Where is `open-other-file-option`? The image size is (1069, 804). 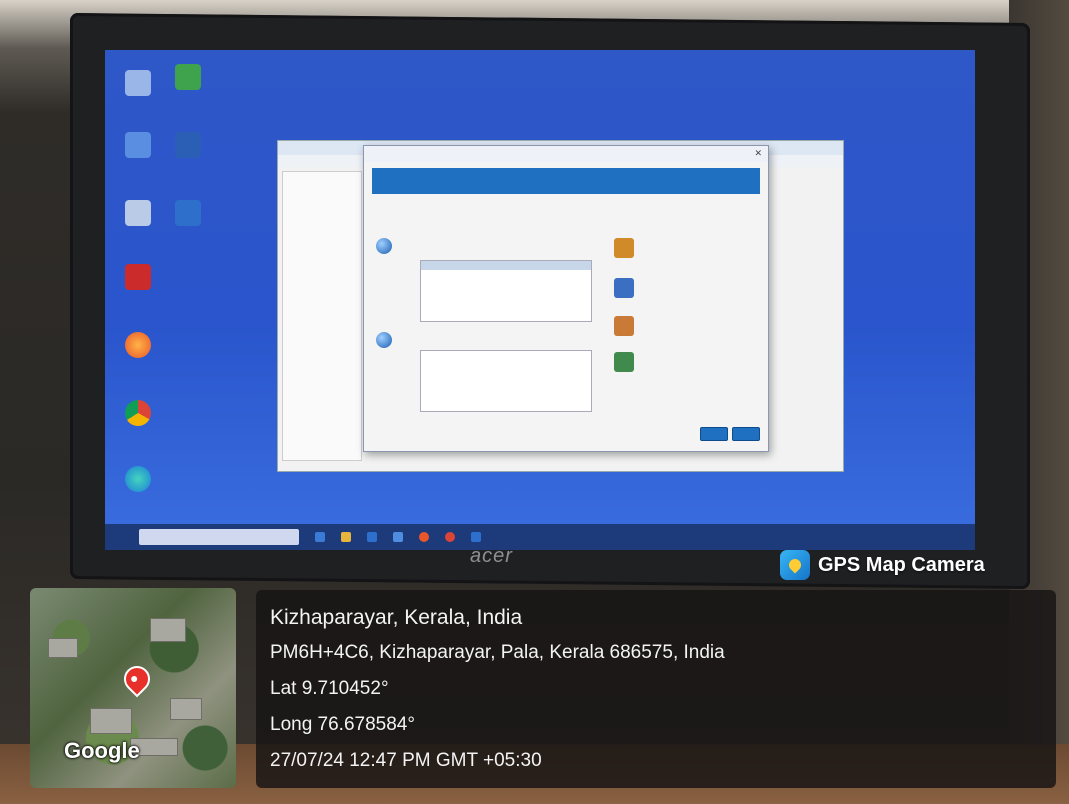 open-other-file-option is located at coordinates (384, 340).